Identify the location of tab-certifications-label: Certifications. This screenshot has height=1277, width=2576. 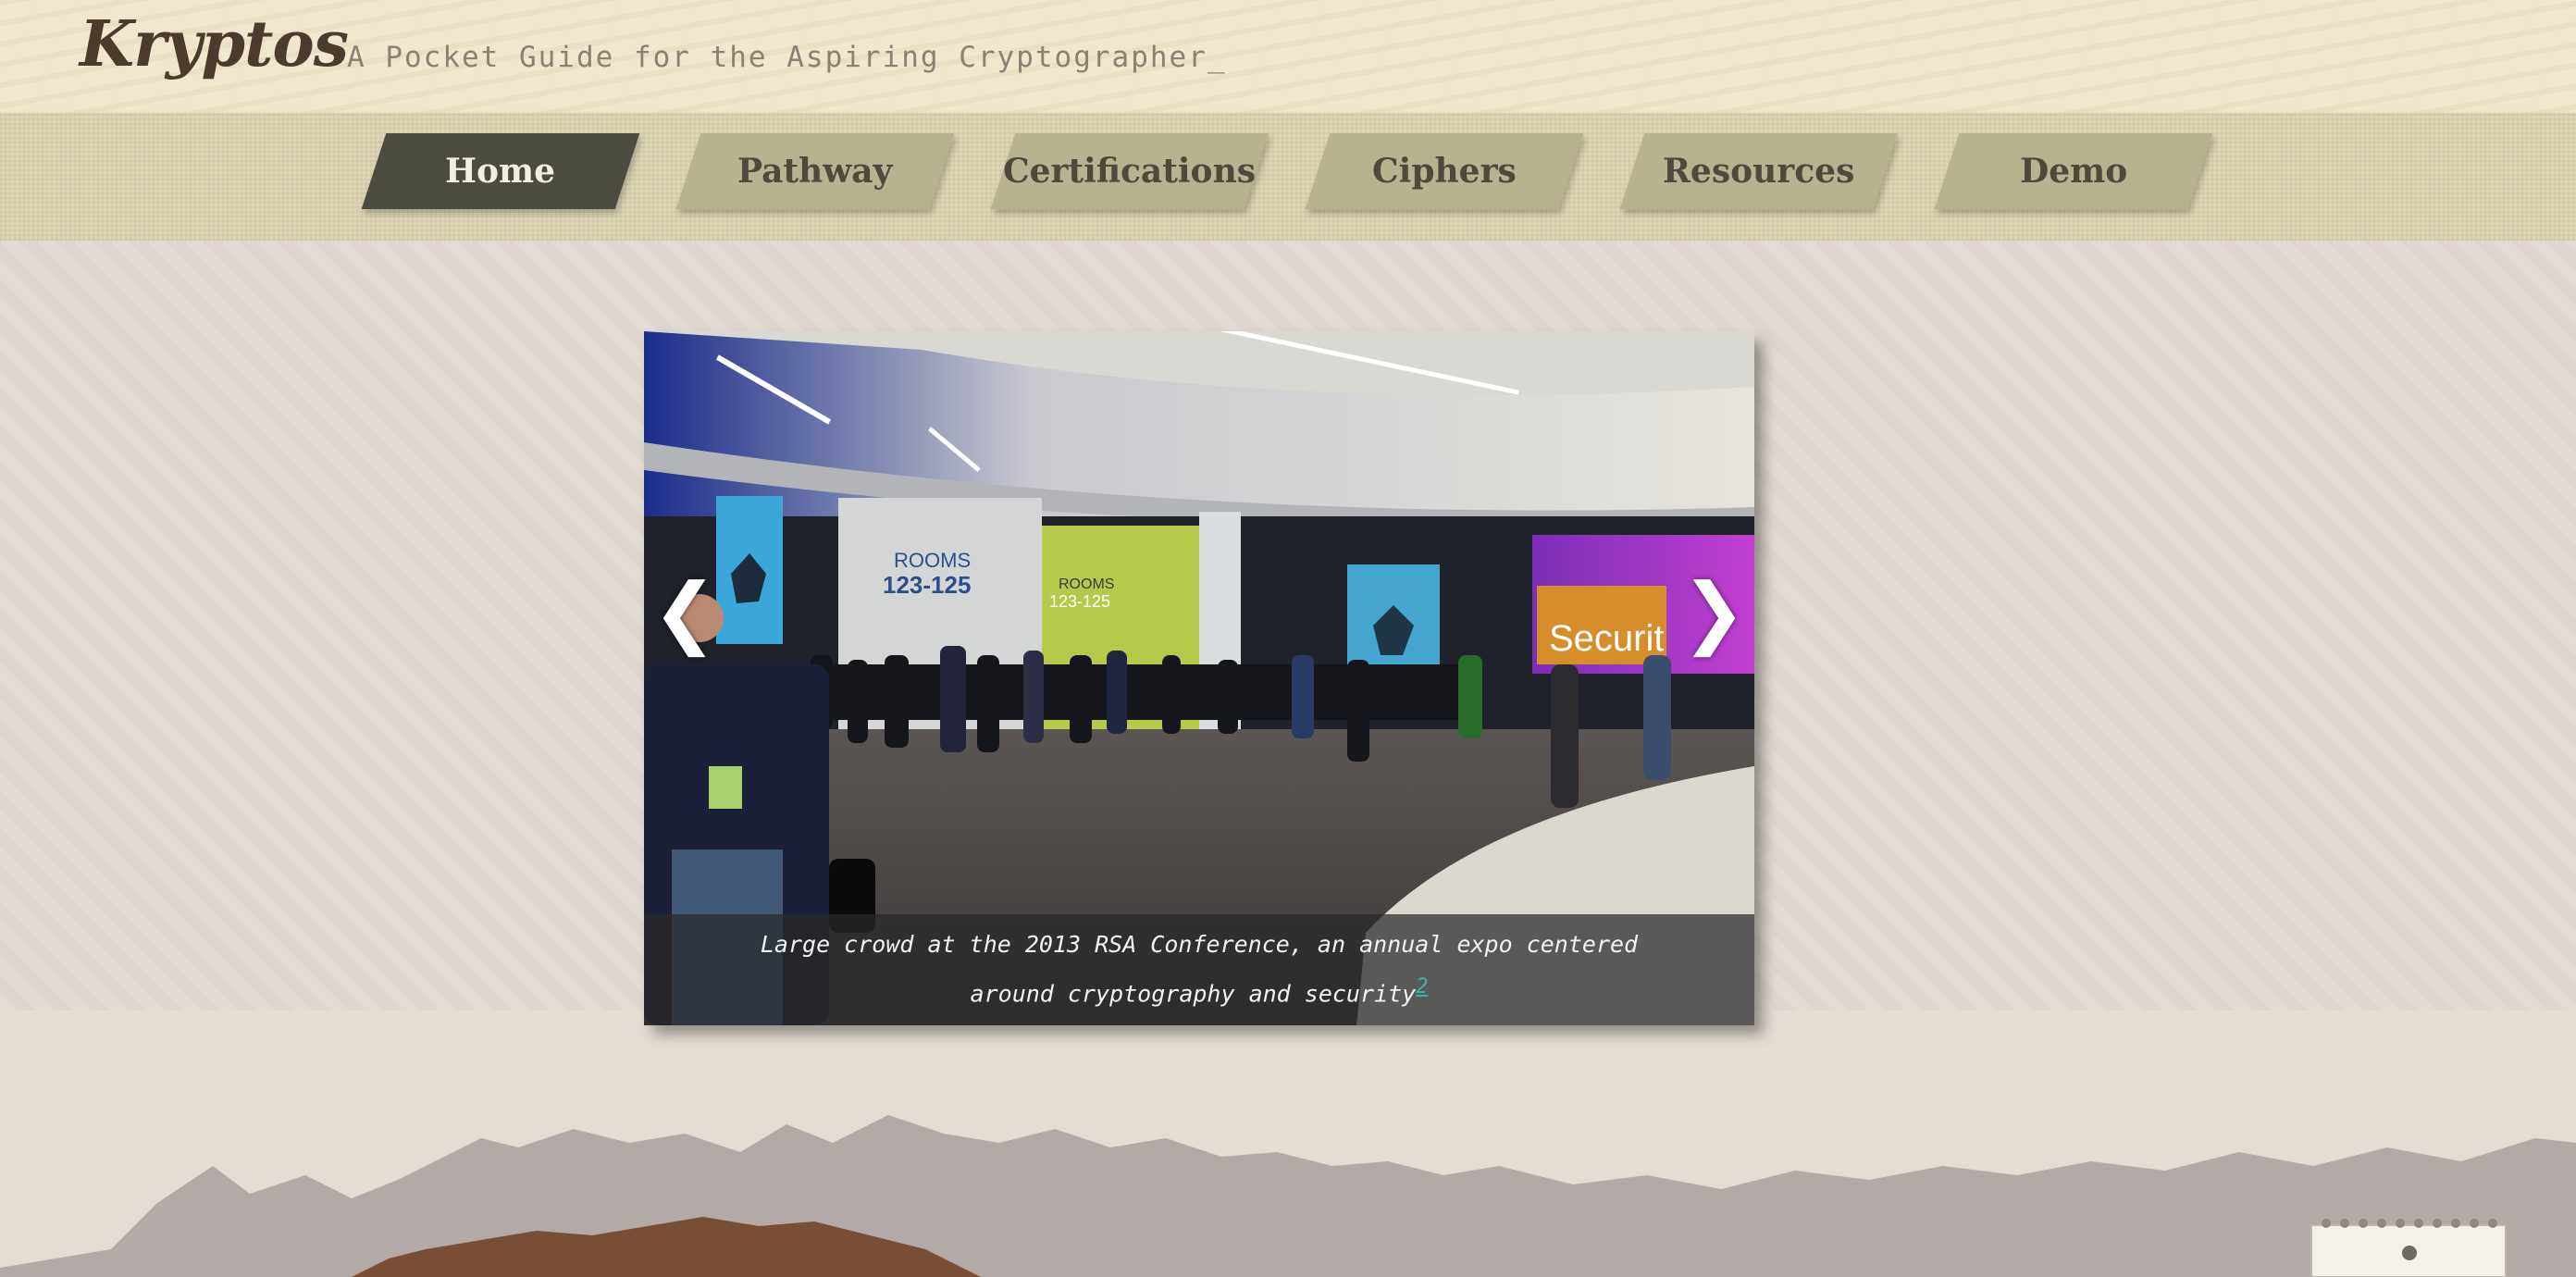
(1130, 171).